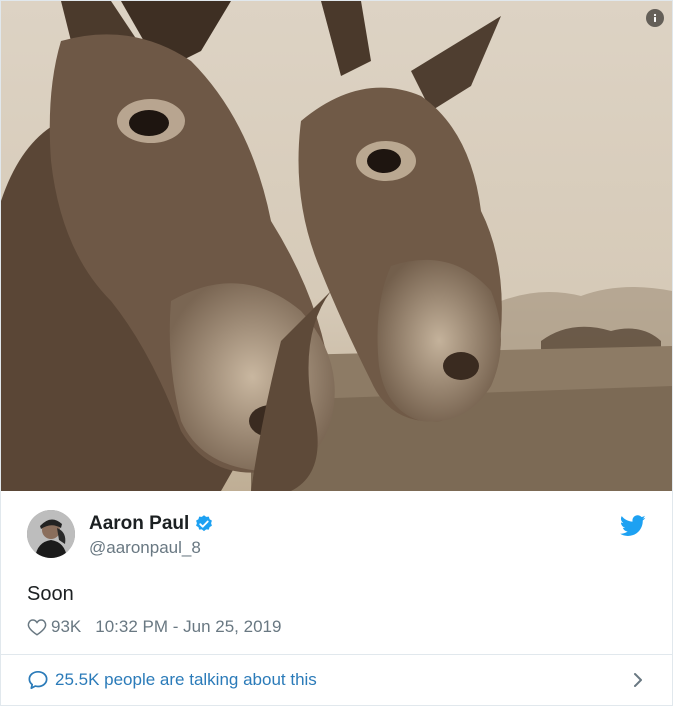  I want to click on like-button: 93K, so click(54, 627).